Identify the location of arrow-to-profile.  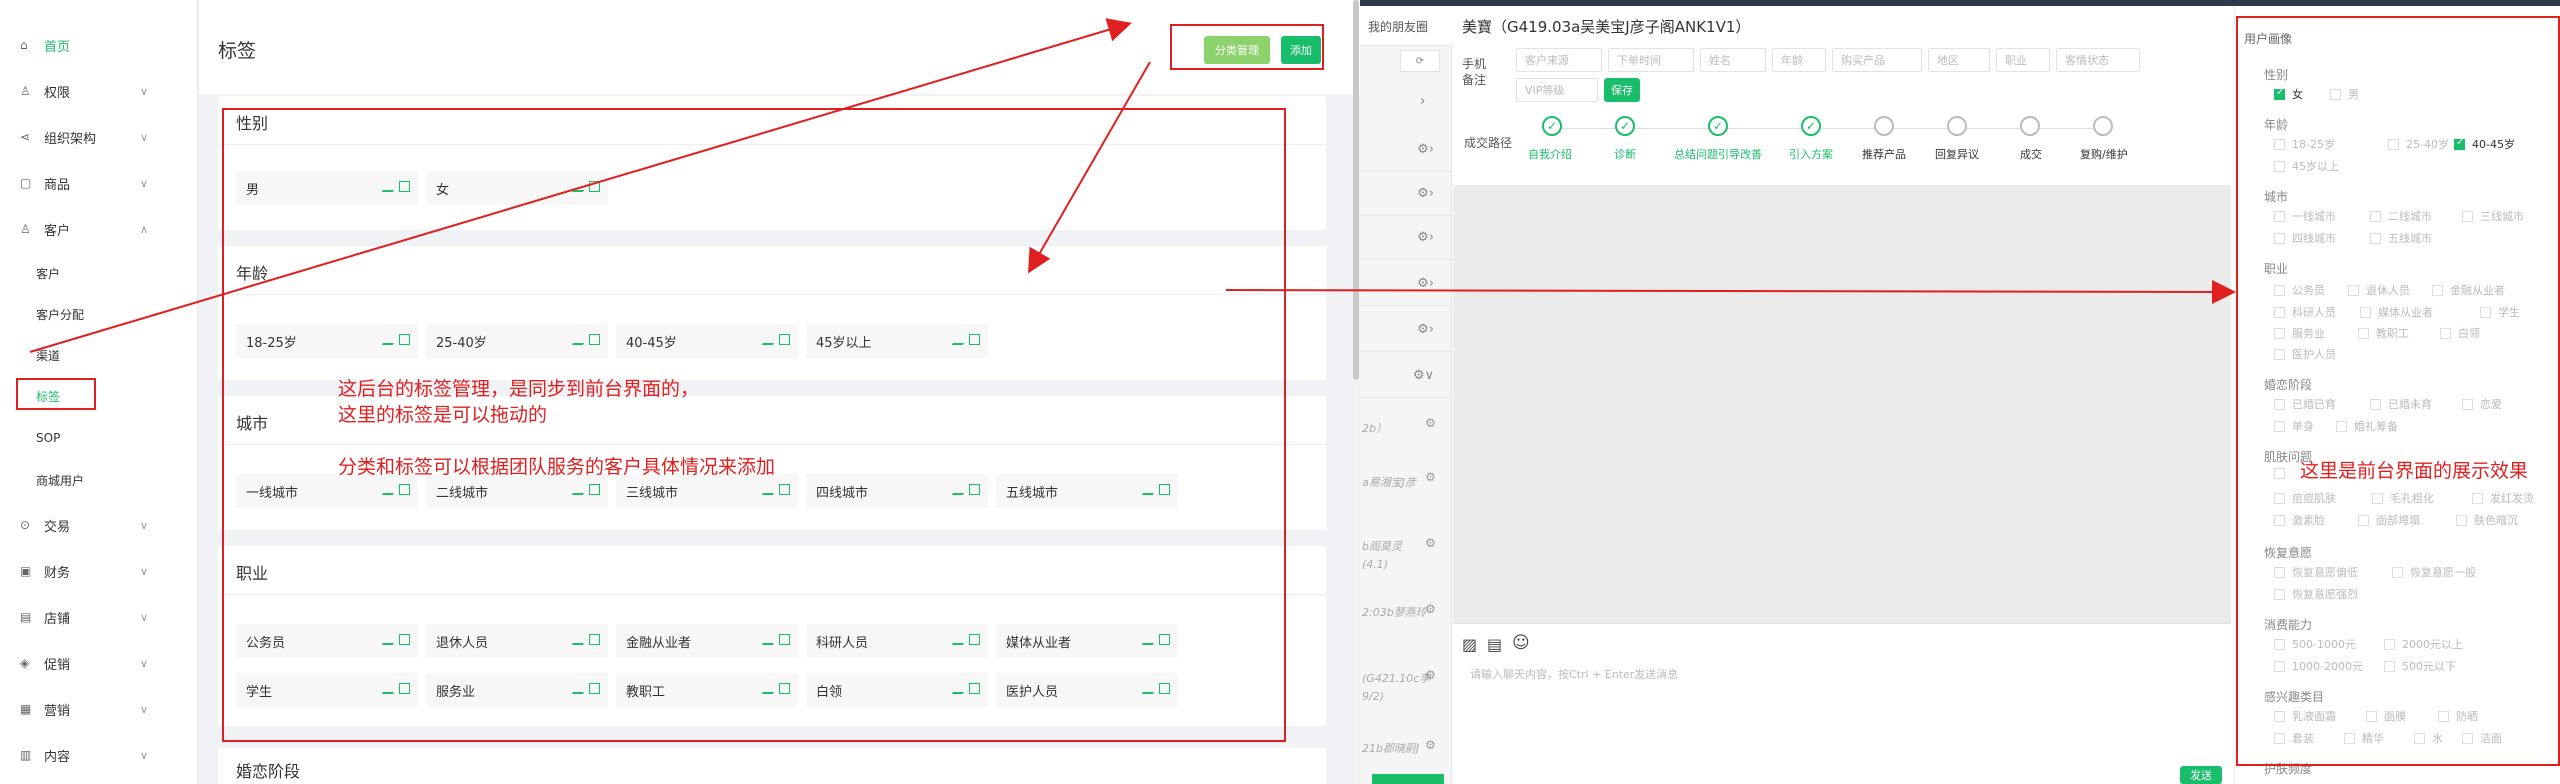
(1730, 291).